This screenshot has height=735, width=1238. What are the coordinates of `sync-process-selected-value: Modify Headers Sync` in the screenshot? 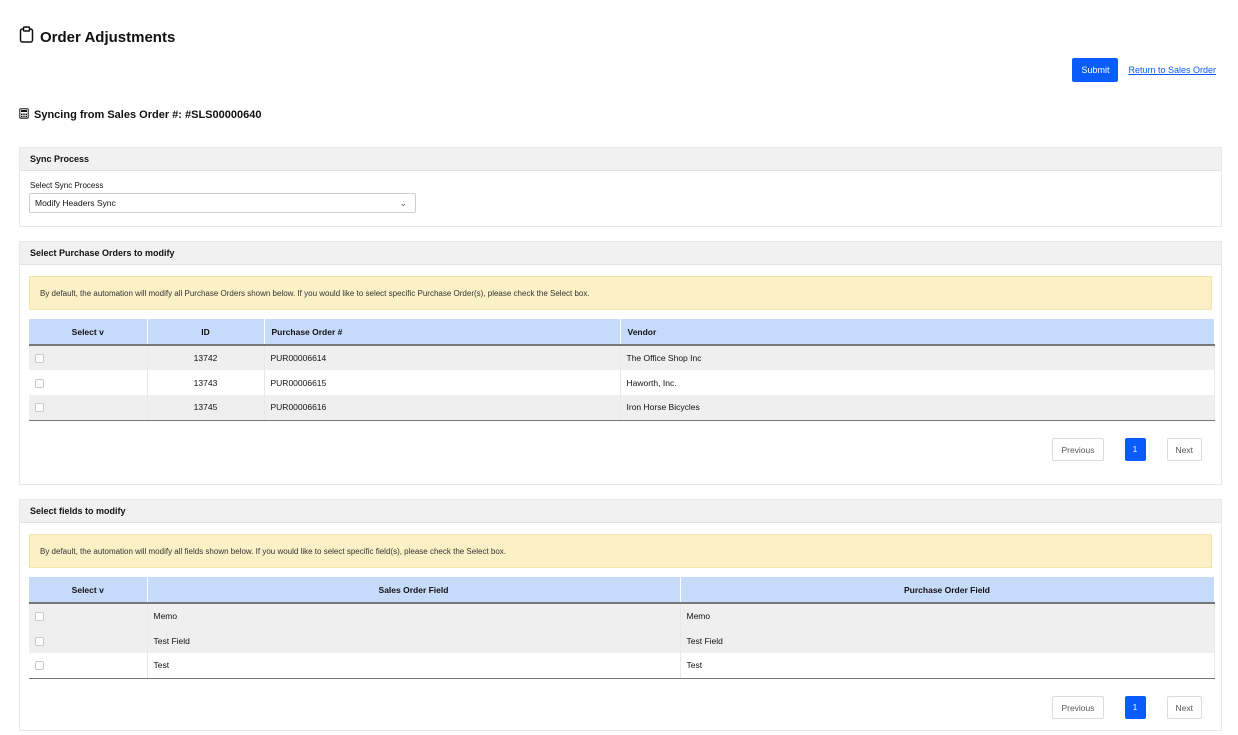 It's located at (75, 203).